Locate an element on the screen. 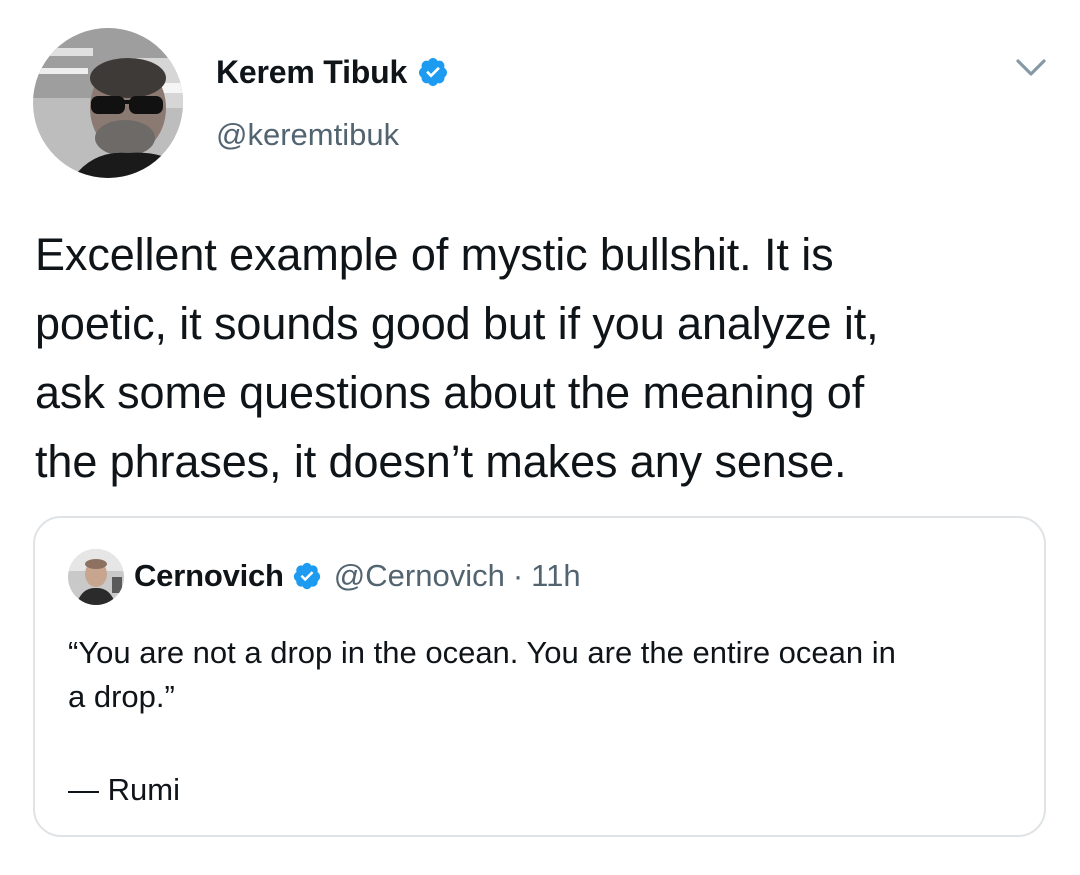 Image resolution: width=1080 pixels, height=875 pixels. author-name-row: Kerem Tibuk is located at coordinates (332, 72).